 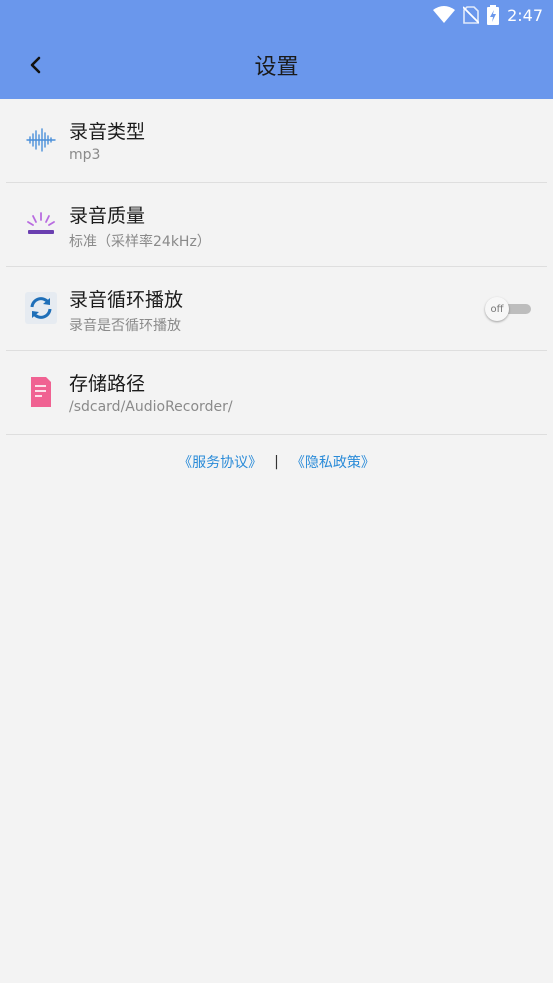 What do you see at coordinates (107, 132) in the screenshot?
I see `setting-title: 录音类型` at bounding box center [107, 132].